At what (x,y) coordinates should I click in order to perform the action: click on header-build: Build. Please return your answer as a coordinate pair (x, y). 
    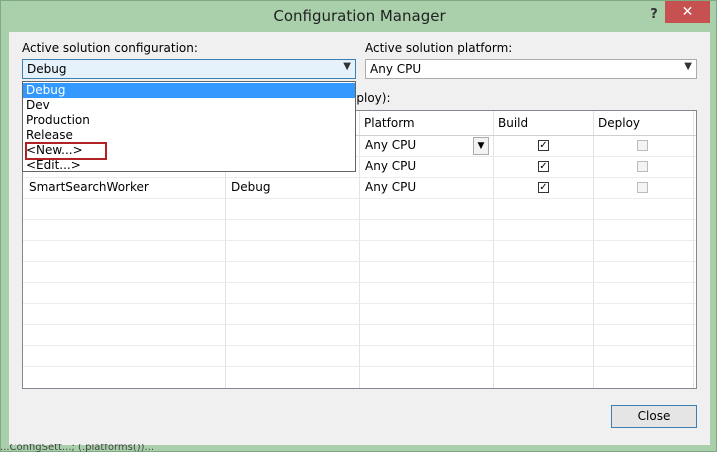
    Looking at the image, I should click on (510, 123).